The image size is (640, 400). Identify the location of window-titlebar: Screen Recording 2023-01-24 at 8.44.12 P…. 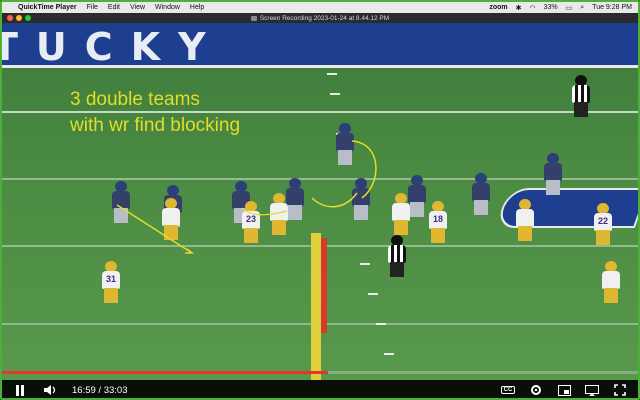
(320, 18).